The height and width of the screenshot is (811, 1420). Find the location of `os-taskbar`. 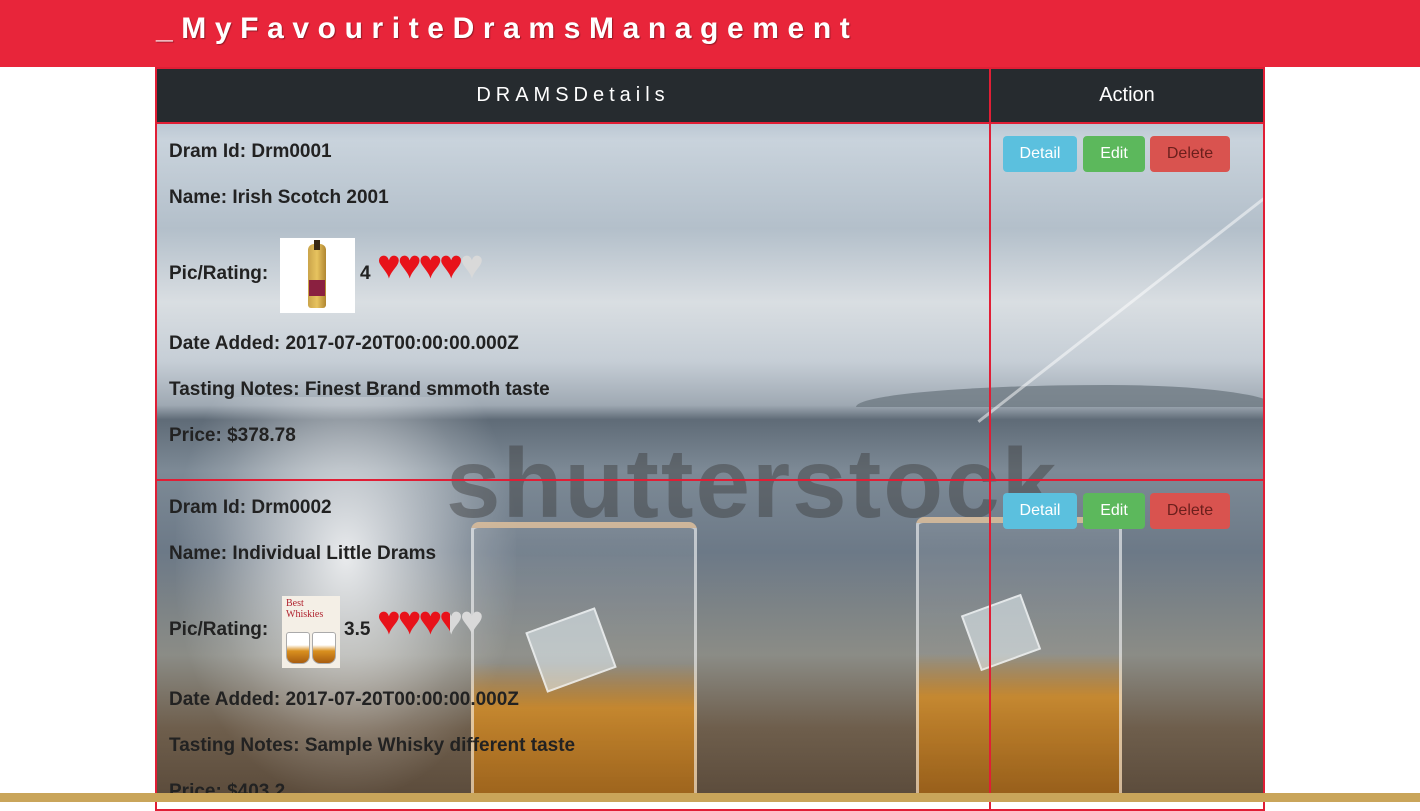

os-taskbar is located at coordinates (710, 797).